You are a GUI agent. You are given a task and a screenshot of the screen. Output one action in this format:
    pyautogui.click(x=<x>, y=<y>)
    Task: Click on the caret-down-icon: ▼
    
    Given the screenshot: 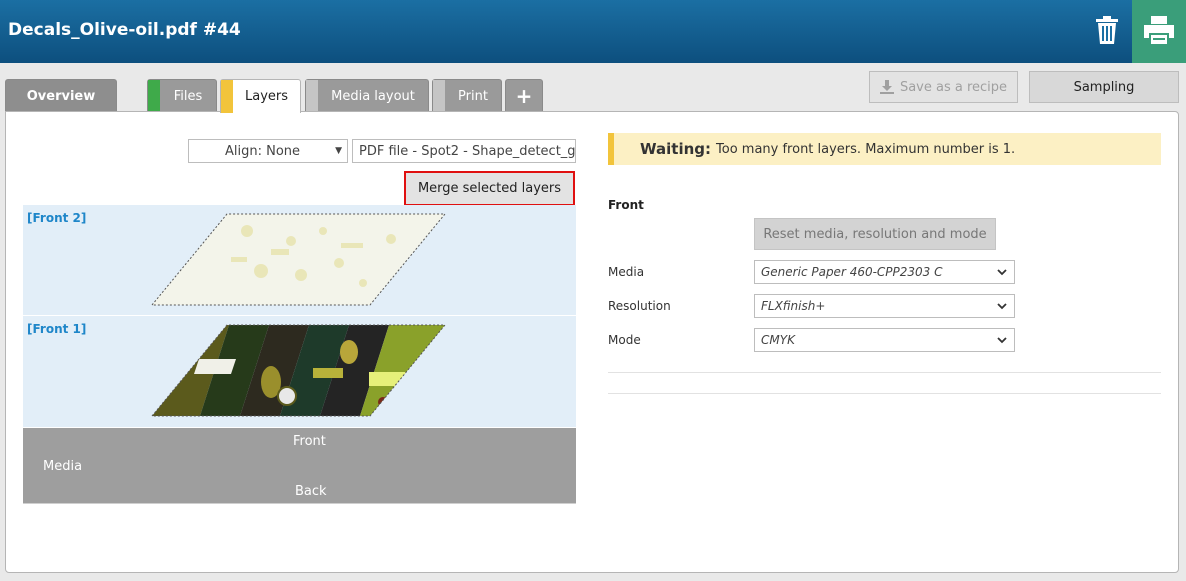 What is the action you would take?
    pyautogui.click(x=338, y=151)
    